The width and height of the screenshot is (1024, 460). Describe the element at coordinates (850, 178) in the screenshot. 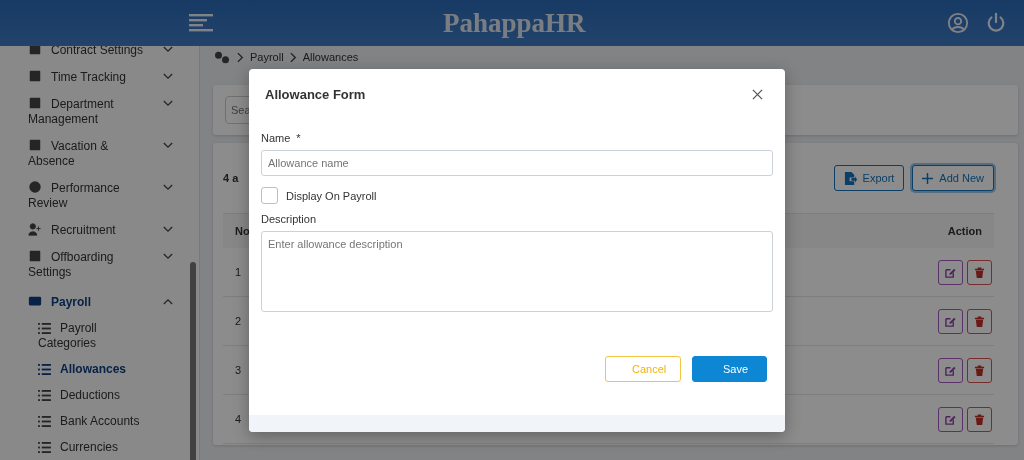

I see `export-icon` at that location.